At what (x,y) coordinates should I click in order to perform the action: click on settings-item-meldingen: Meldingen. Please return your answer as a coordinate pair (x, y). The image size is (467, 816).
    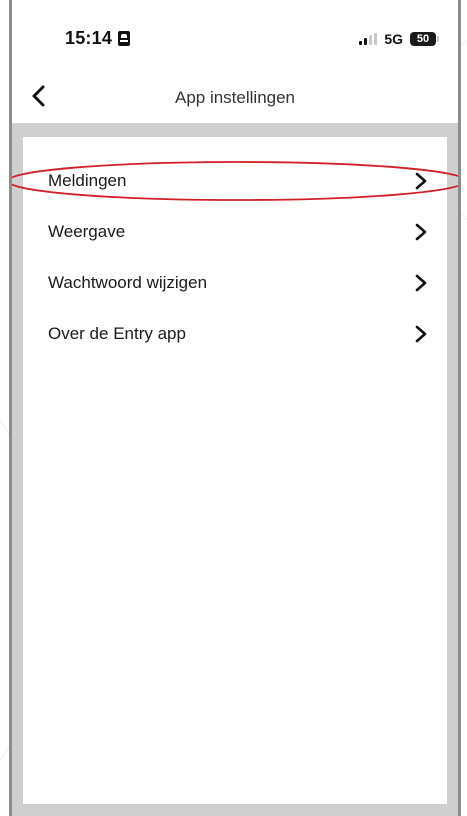
    Looking at the image, I should click on (235, 180).